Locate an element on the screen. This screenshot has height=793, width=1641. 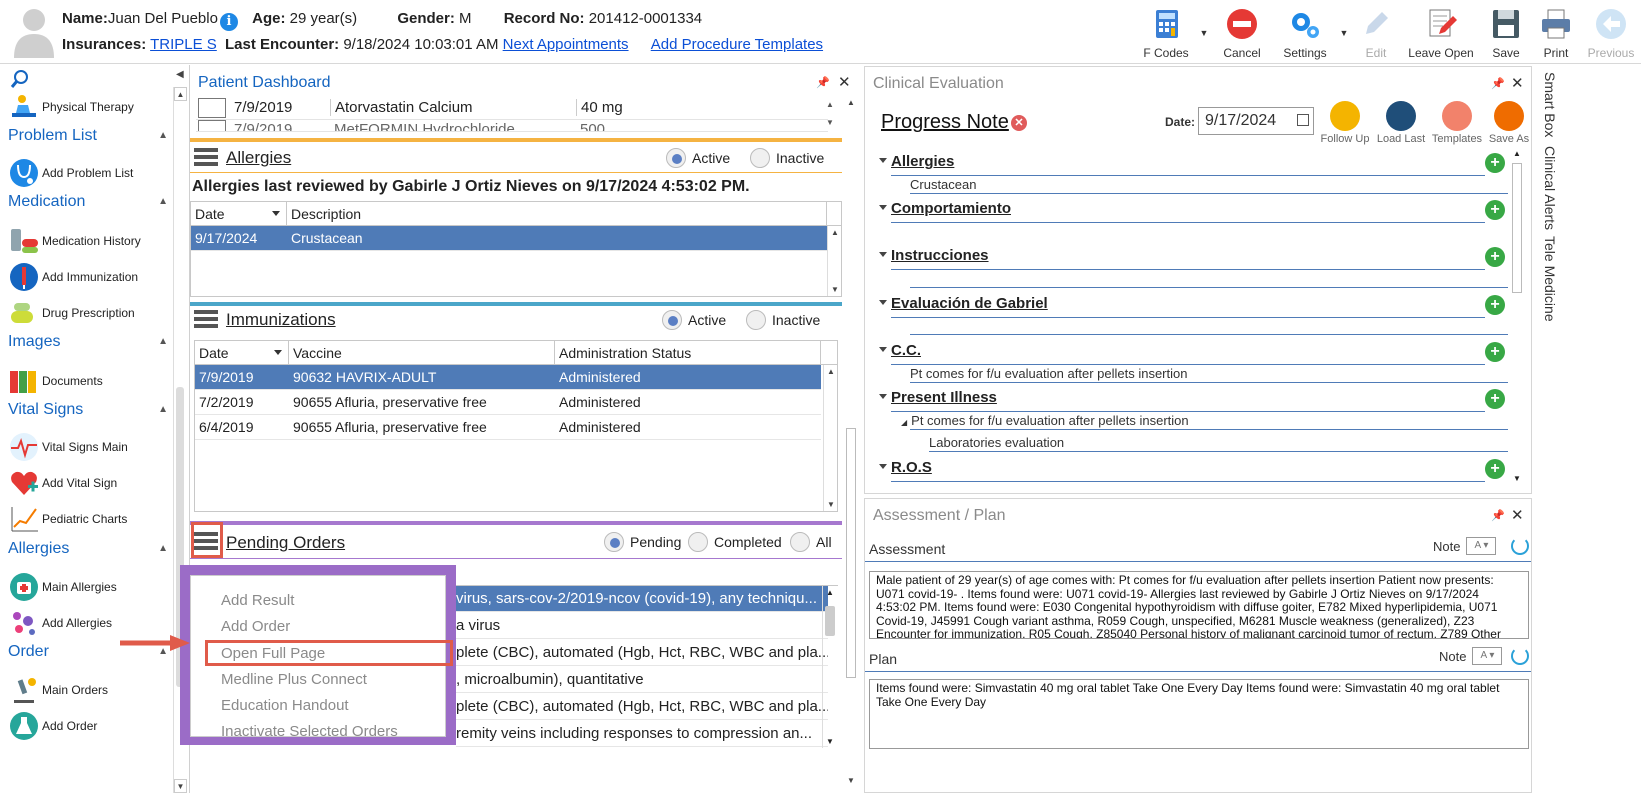
progress-note-title: Progress Note is located at coordinates (945, 122).